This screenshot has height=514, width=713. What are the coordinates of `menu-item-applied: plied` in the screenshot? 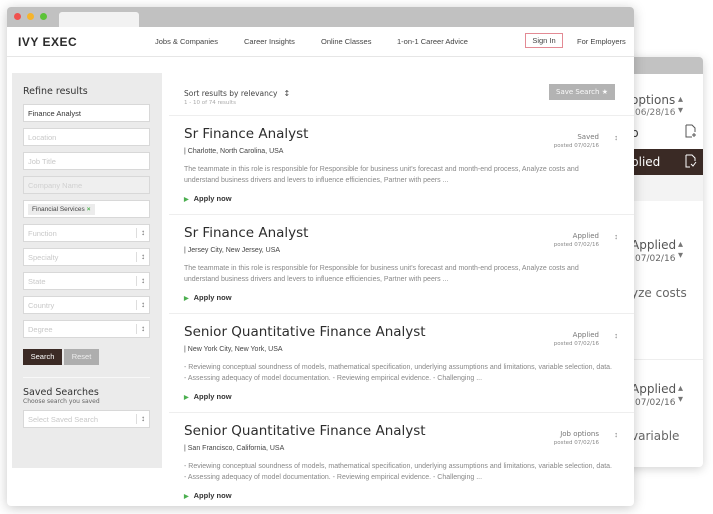 It's located at (667, 162).